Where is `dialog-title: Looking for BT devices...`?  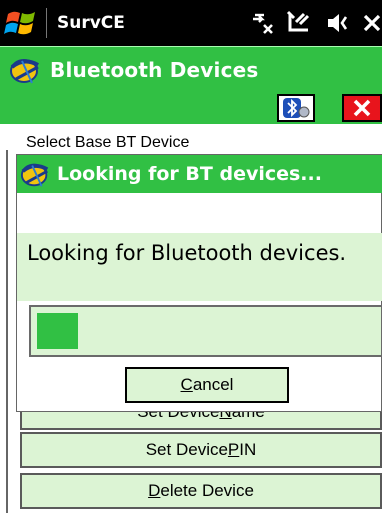 dialog-title: Looking for BT devices... is located at coordinates (189, 174).